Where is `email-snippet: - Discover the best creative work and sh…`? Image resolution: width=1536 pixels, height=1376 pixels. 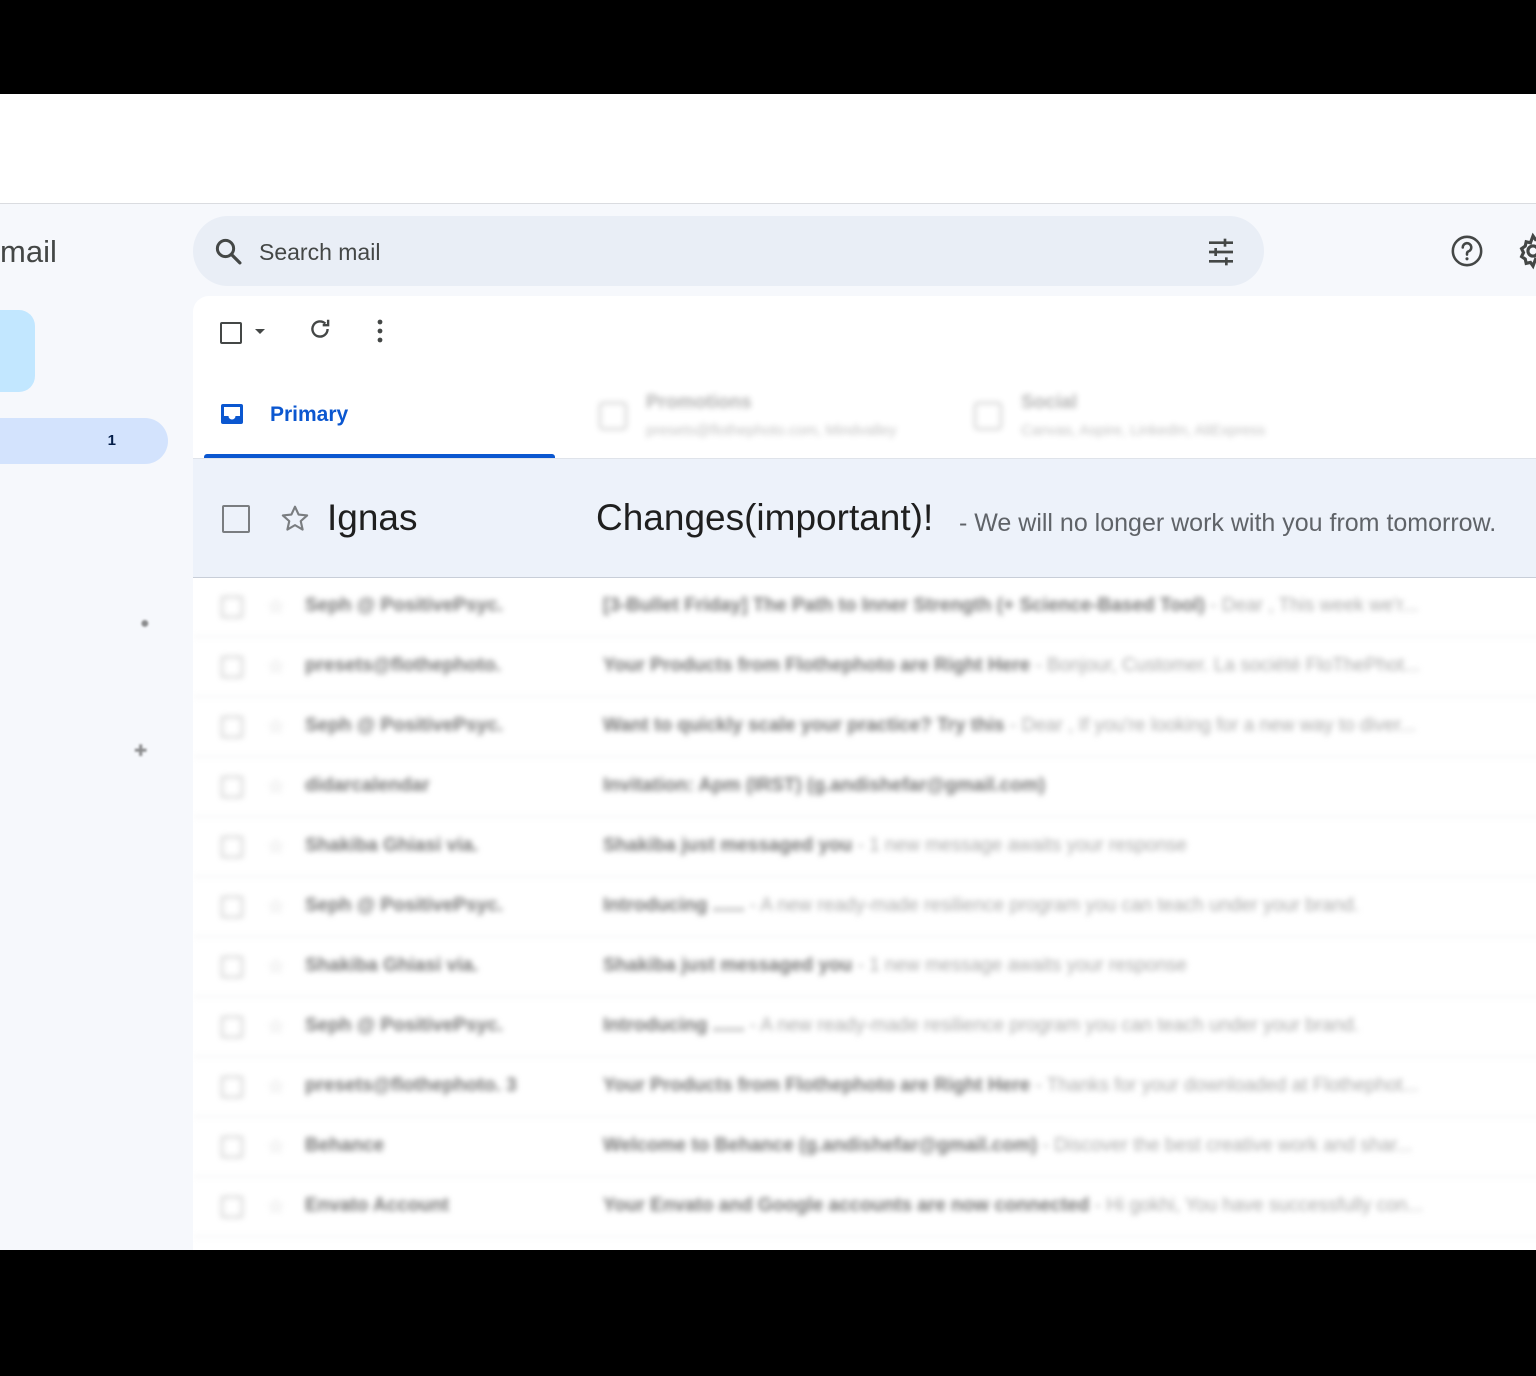
email-snippet: - Discover the best creative work and sh… is located at coordinates (1225, 1145).